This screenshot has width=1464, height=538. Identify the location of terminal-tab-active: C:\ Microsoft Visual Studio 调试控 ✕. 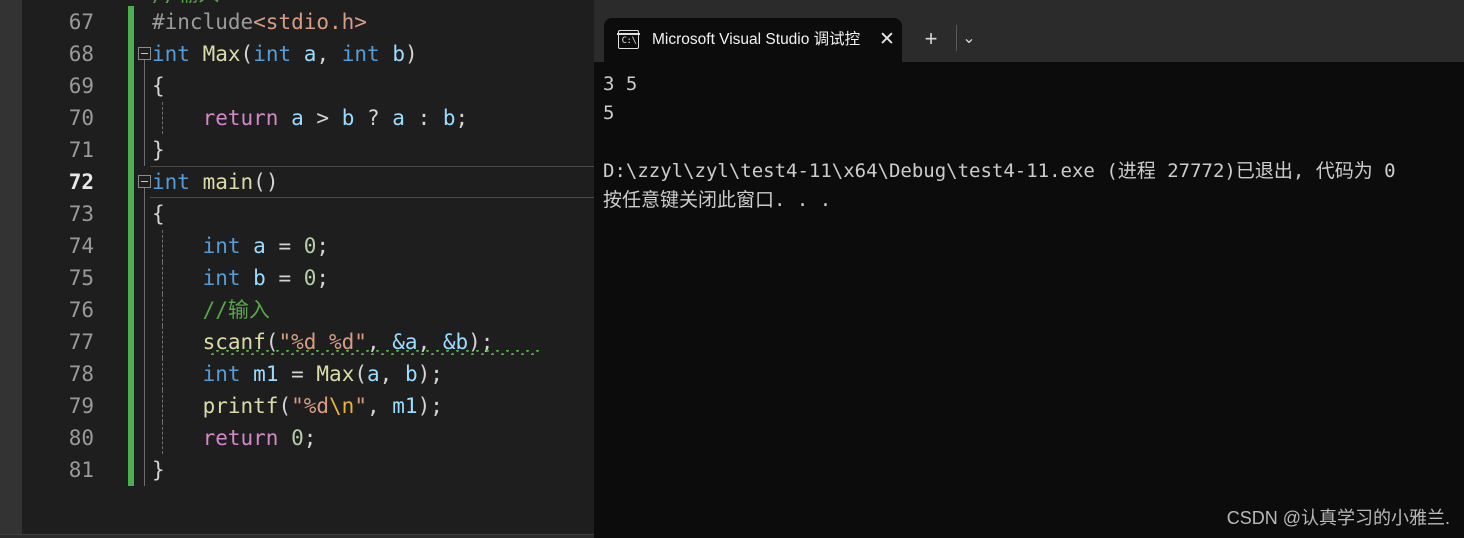
(753, 40).